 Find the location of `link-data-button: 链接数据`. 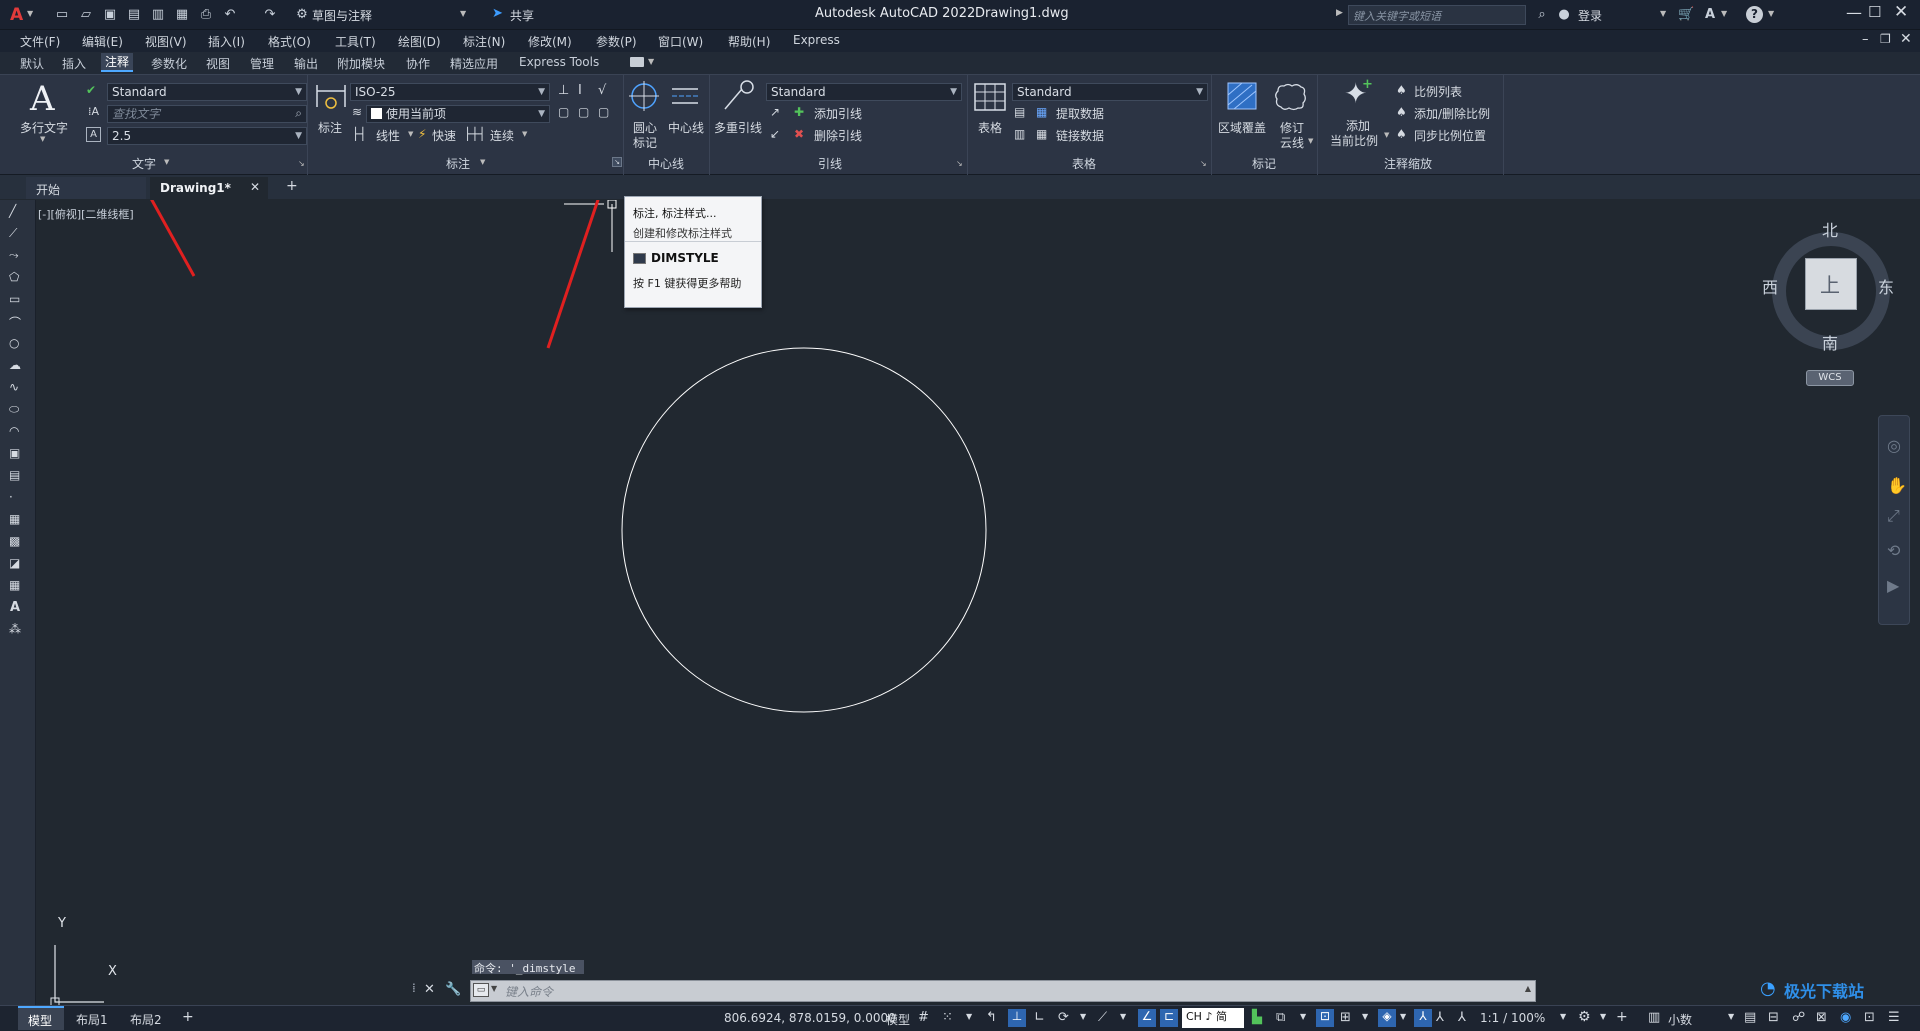

link-data-button: 链接数据 is located at coordinates (1080, 135).